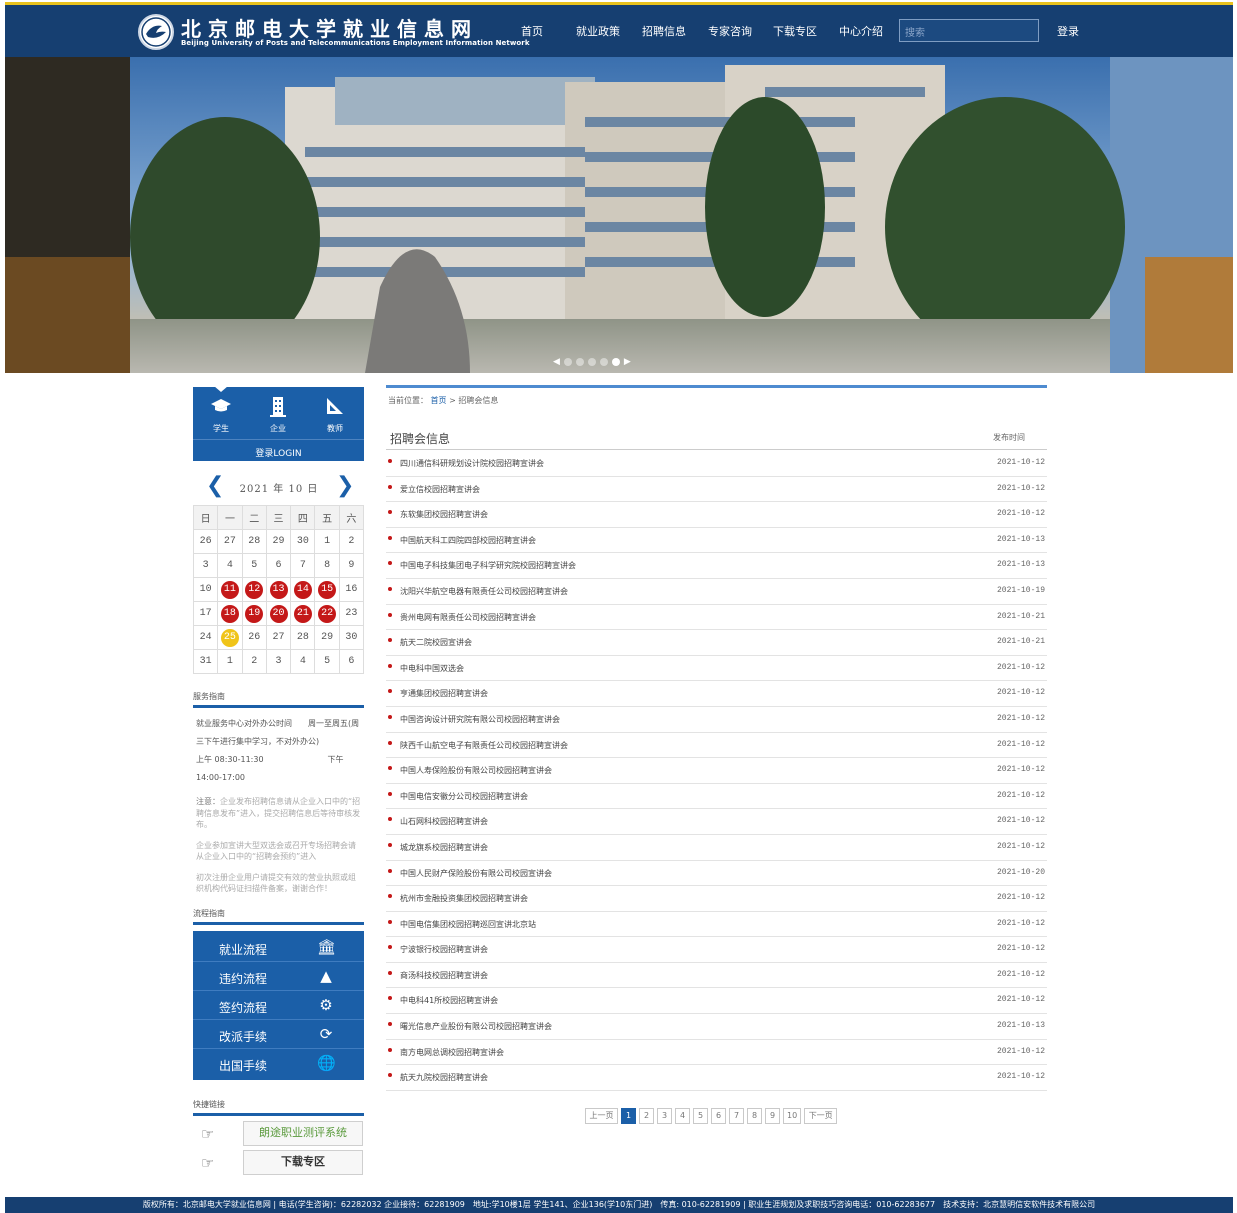 Image resolution: width=1237 pixels, height=1213 pixels. What do you see at coordinates (327, 589) in the screenshot?
I see `calendar-event-day: 15` at bounding box center [327, 589].